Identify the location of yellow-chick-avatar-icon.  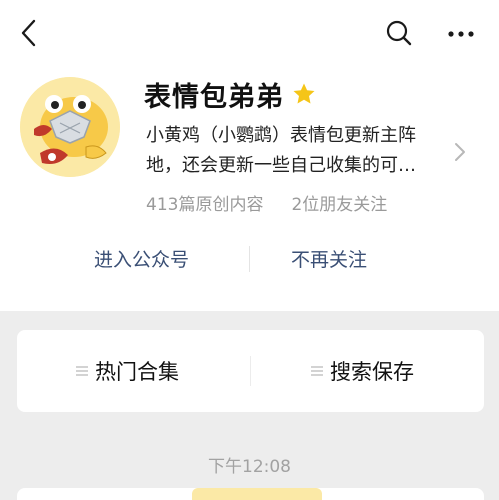
(70, 127).